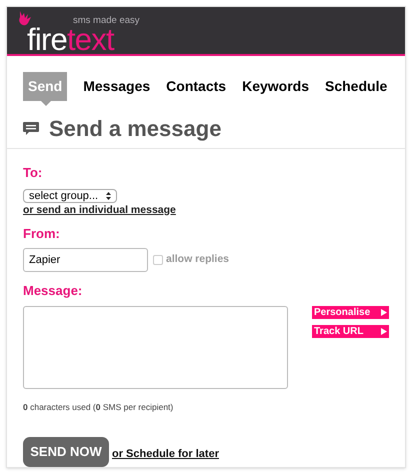 Image resolution: width=412 pixels, height=474 pixels. I want to click on logo-wordmark: firetext, so click(70, 39).